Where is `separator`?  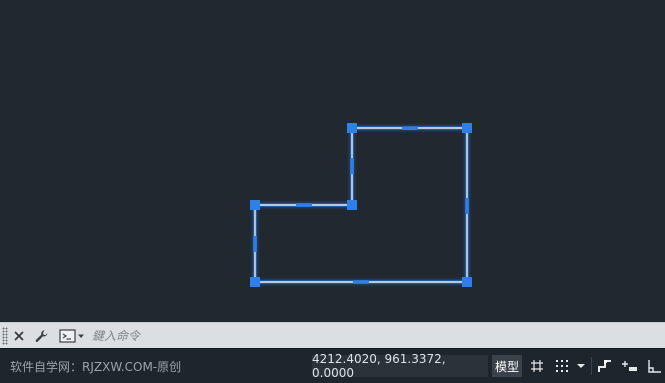
separator is located at coordinates (591, 366).